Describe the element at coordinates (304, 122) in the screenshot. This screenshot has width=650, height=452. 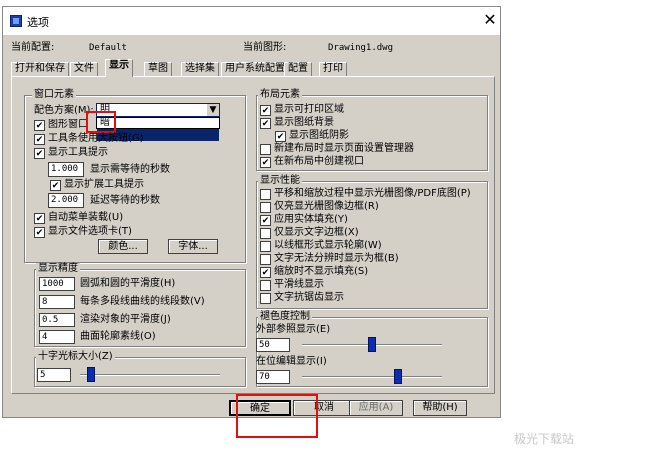
I see `checkbox-paper-background-label: 显示图纸背景` at that location.